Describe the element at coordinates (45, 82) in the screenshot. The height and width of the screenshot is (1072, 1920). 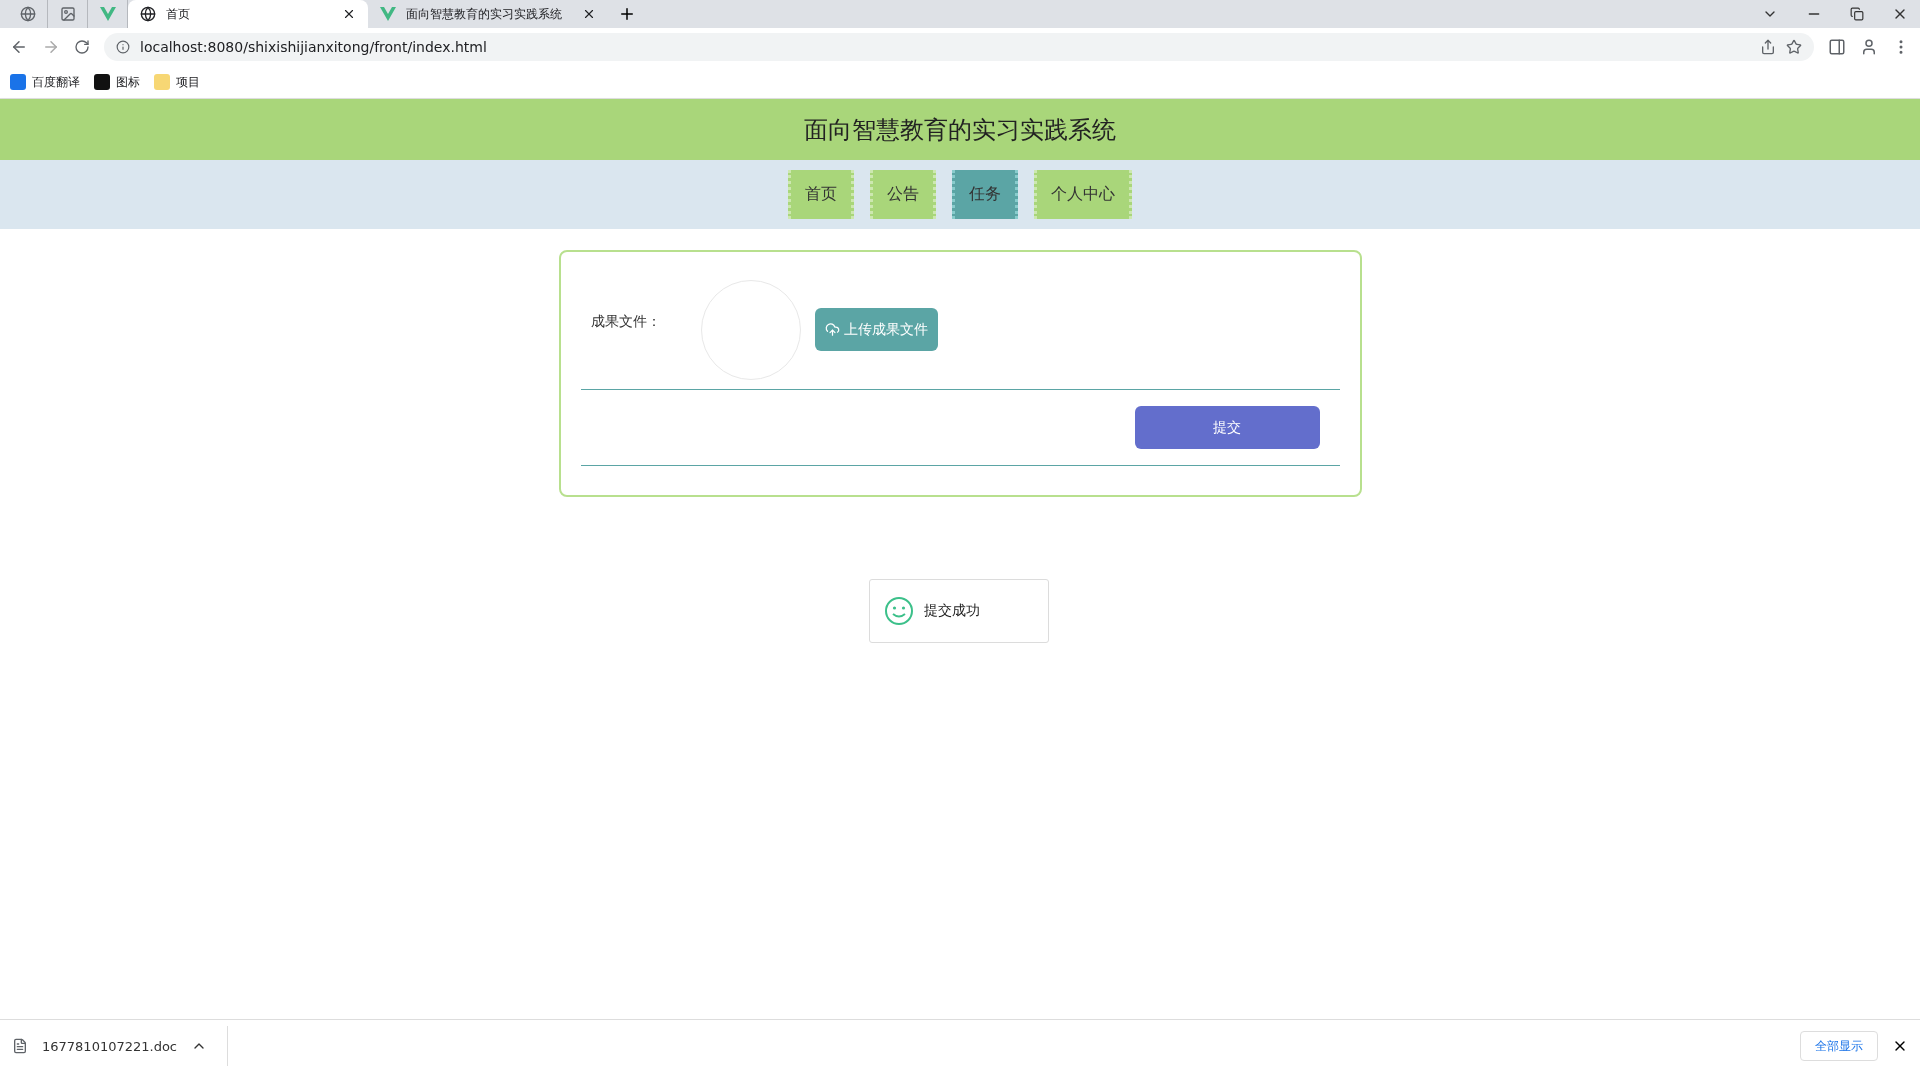
I see `bookmark: 百度翻译` at that location.